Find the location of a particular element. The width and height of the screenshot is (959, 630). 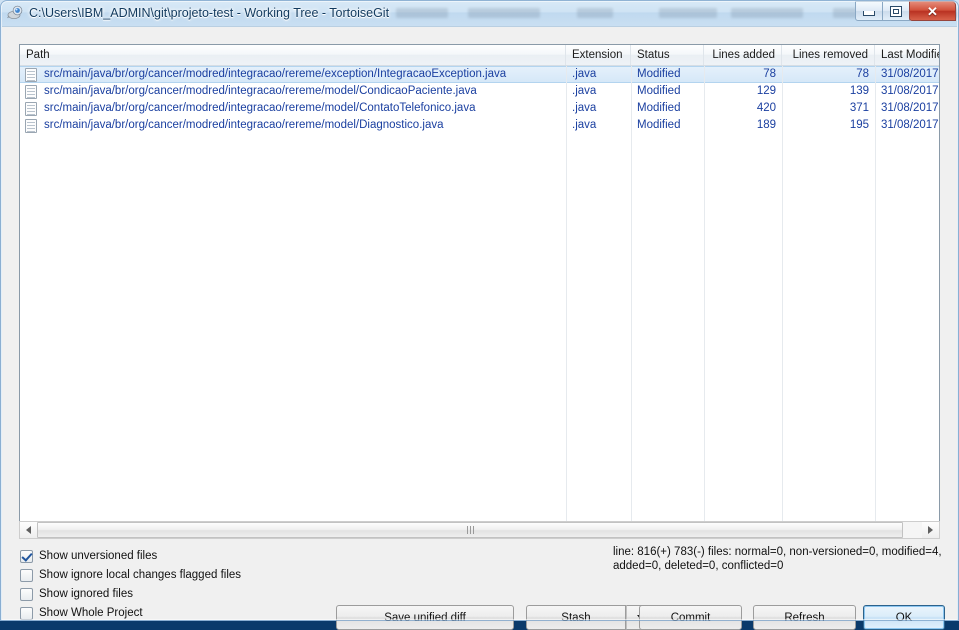

column-header-extension: Extension is located at coordinates (598, 55).